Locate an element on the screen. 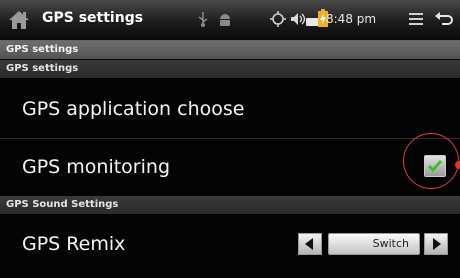 This screenshot has height=278, width=460. arrow-right-icon is located at coordinates (437, 244).